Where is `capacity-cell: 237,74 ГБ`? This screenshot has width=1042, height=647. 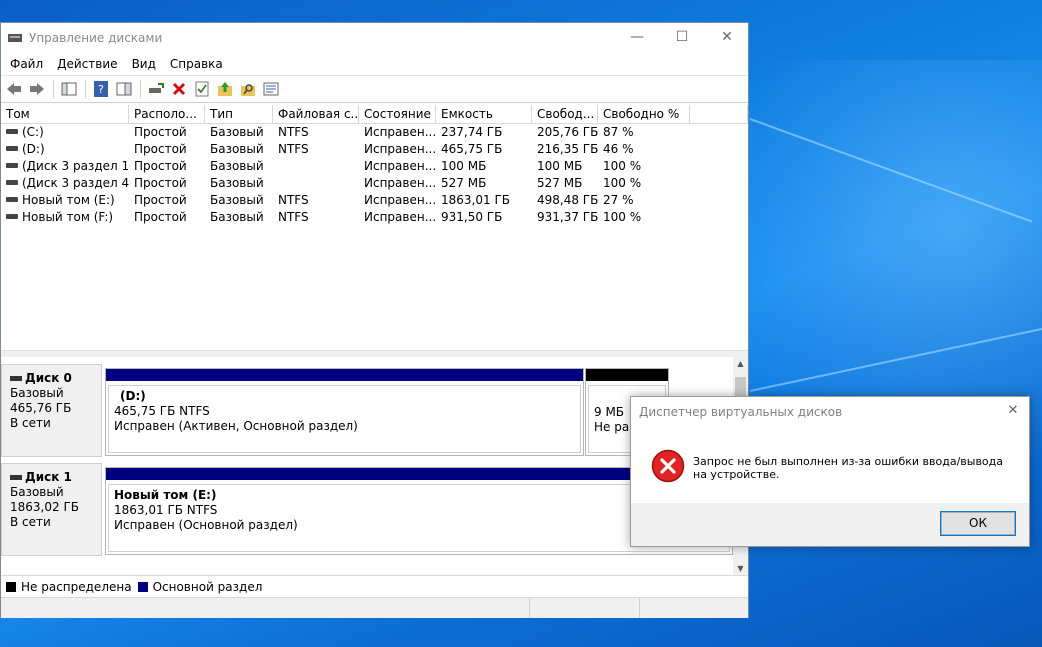
capacity-cell: 237,74 ГБ is located at coordinates (472, 132).